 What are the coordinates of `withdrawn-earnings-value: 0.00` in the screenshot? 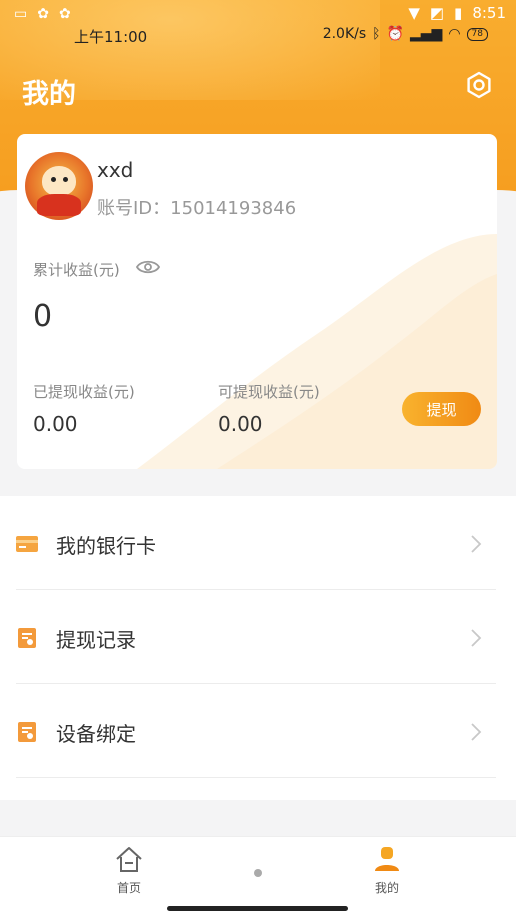 It's located at (55, 424).